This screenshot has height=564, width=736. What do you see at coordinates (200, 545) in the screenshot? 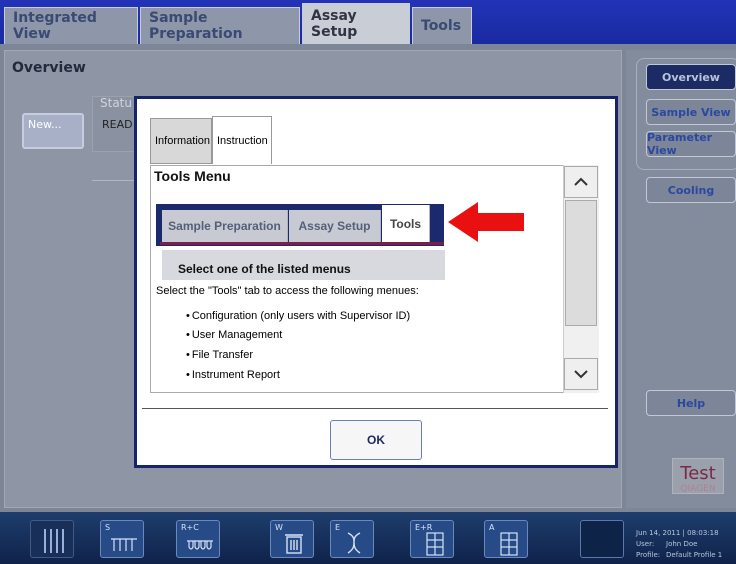
I see `strip-icon` at bounding box center [200, 545].